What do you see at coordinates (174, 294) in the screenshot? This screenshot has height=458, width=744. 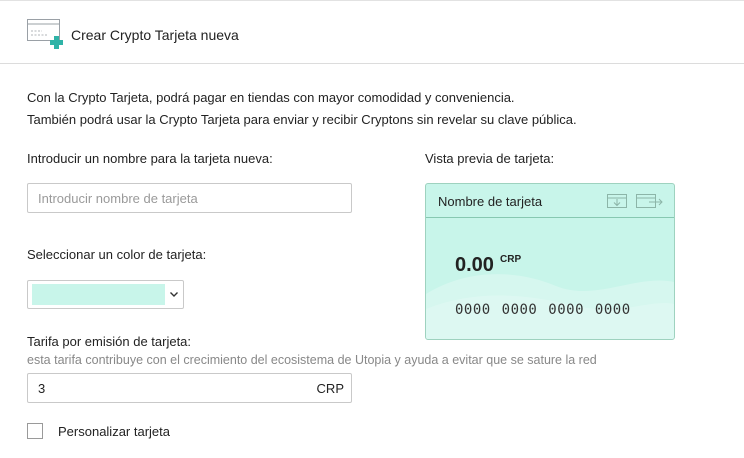 I see `chevron-down-icon` at bounding box center [174, 294].